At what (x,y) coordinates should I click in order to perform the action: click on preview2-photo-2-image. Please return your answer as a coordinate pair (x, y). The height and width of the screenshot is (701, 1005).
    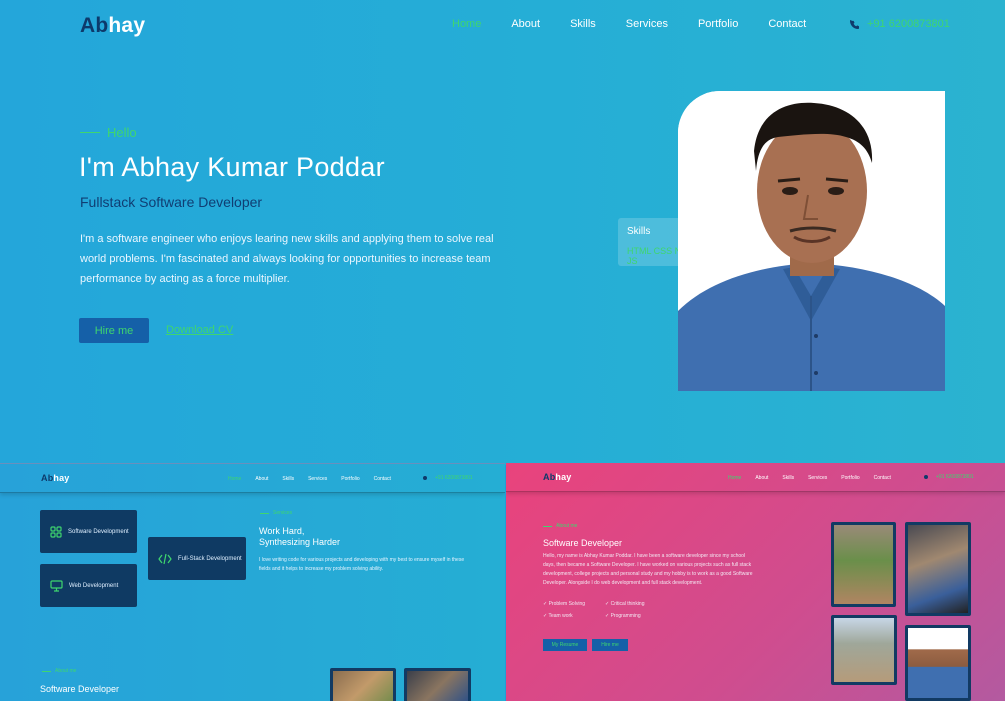
    Looking at the image, I should click on (938, 569).